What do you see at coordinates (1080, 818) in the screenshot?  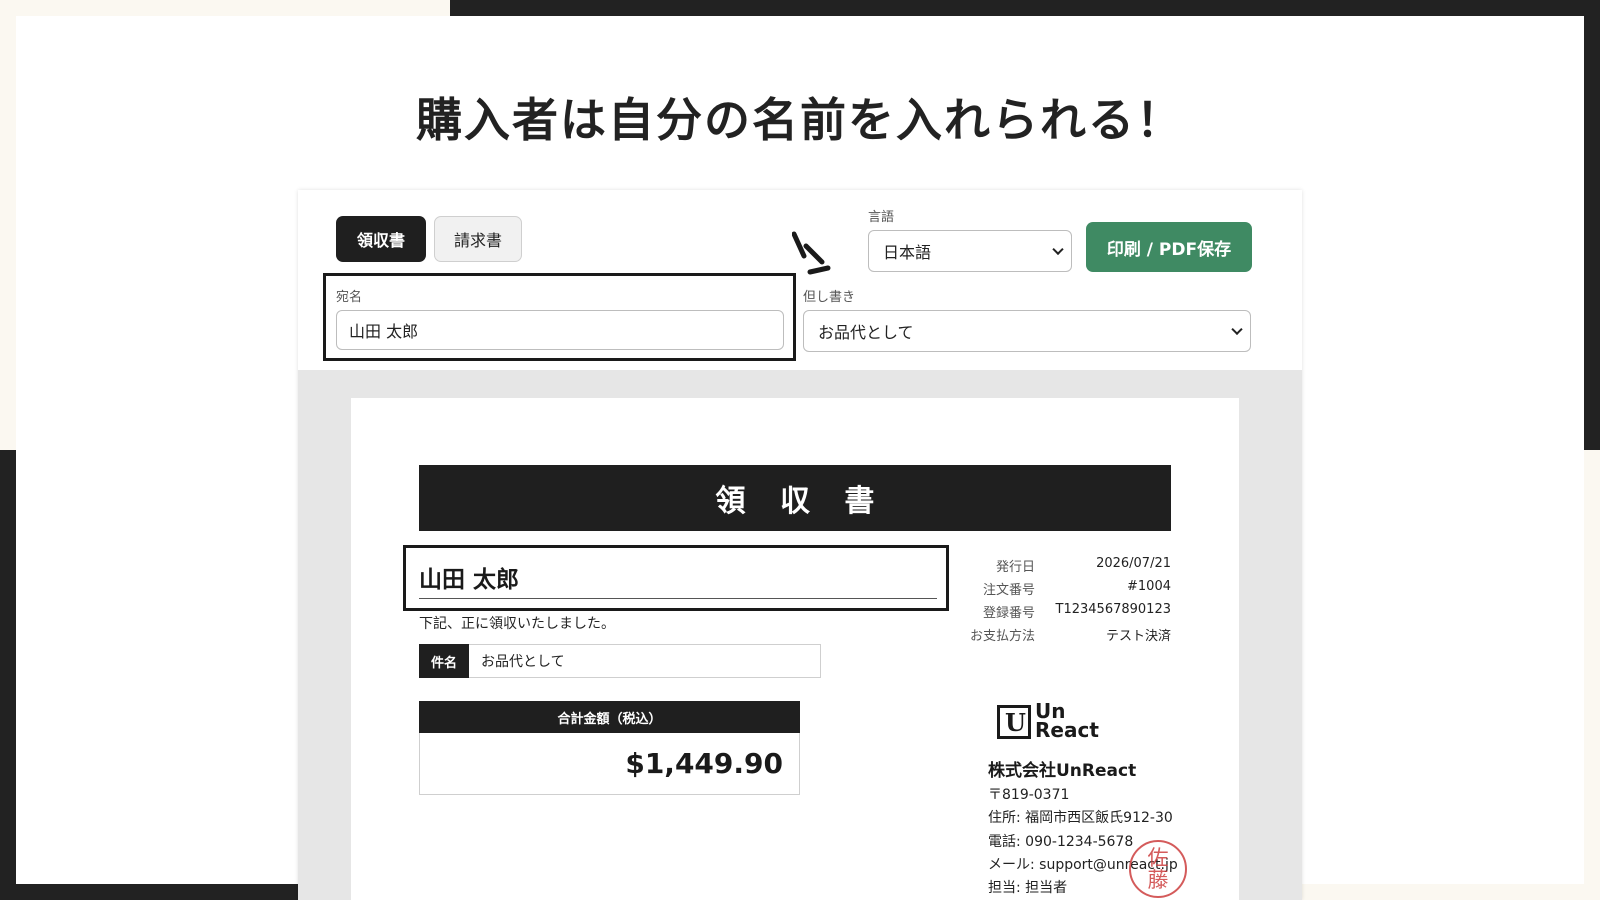 I see `company-address: 住所: 福岡市西区飯氏912-30` at bounding box center [1080, 818].